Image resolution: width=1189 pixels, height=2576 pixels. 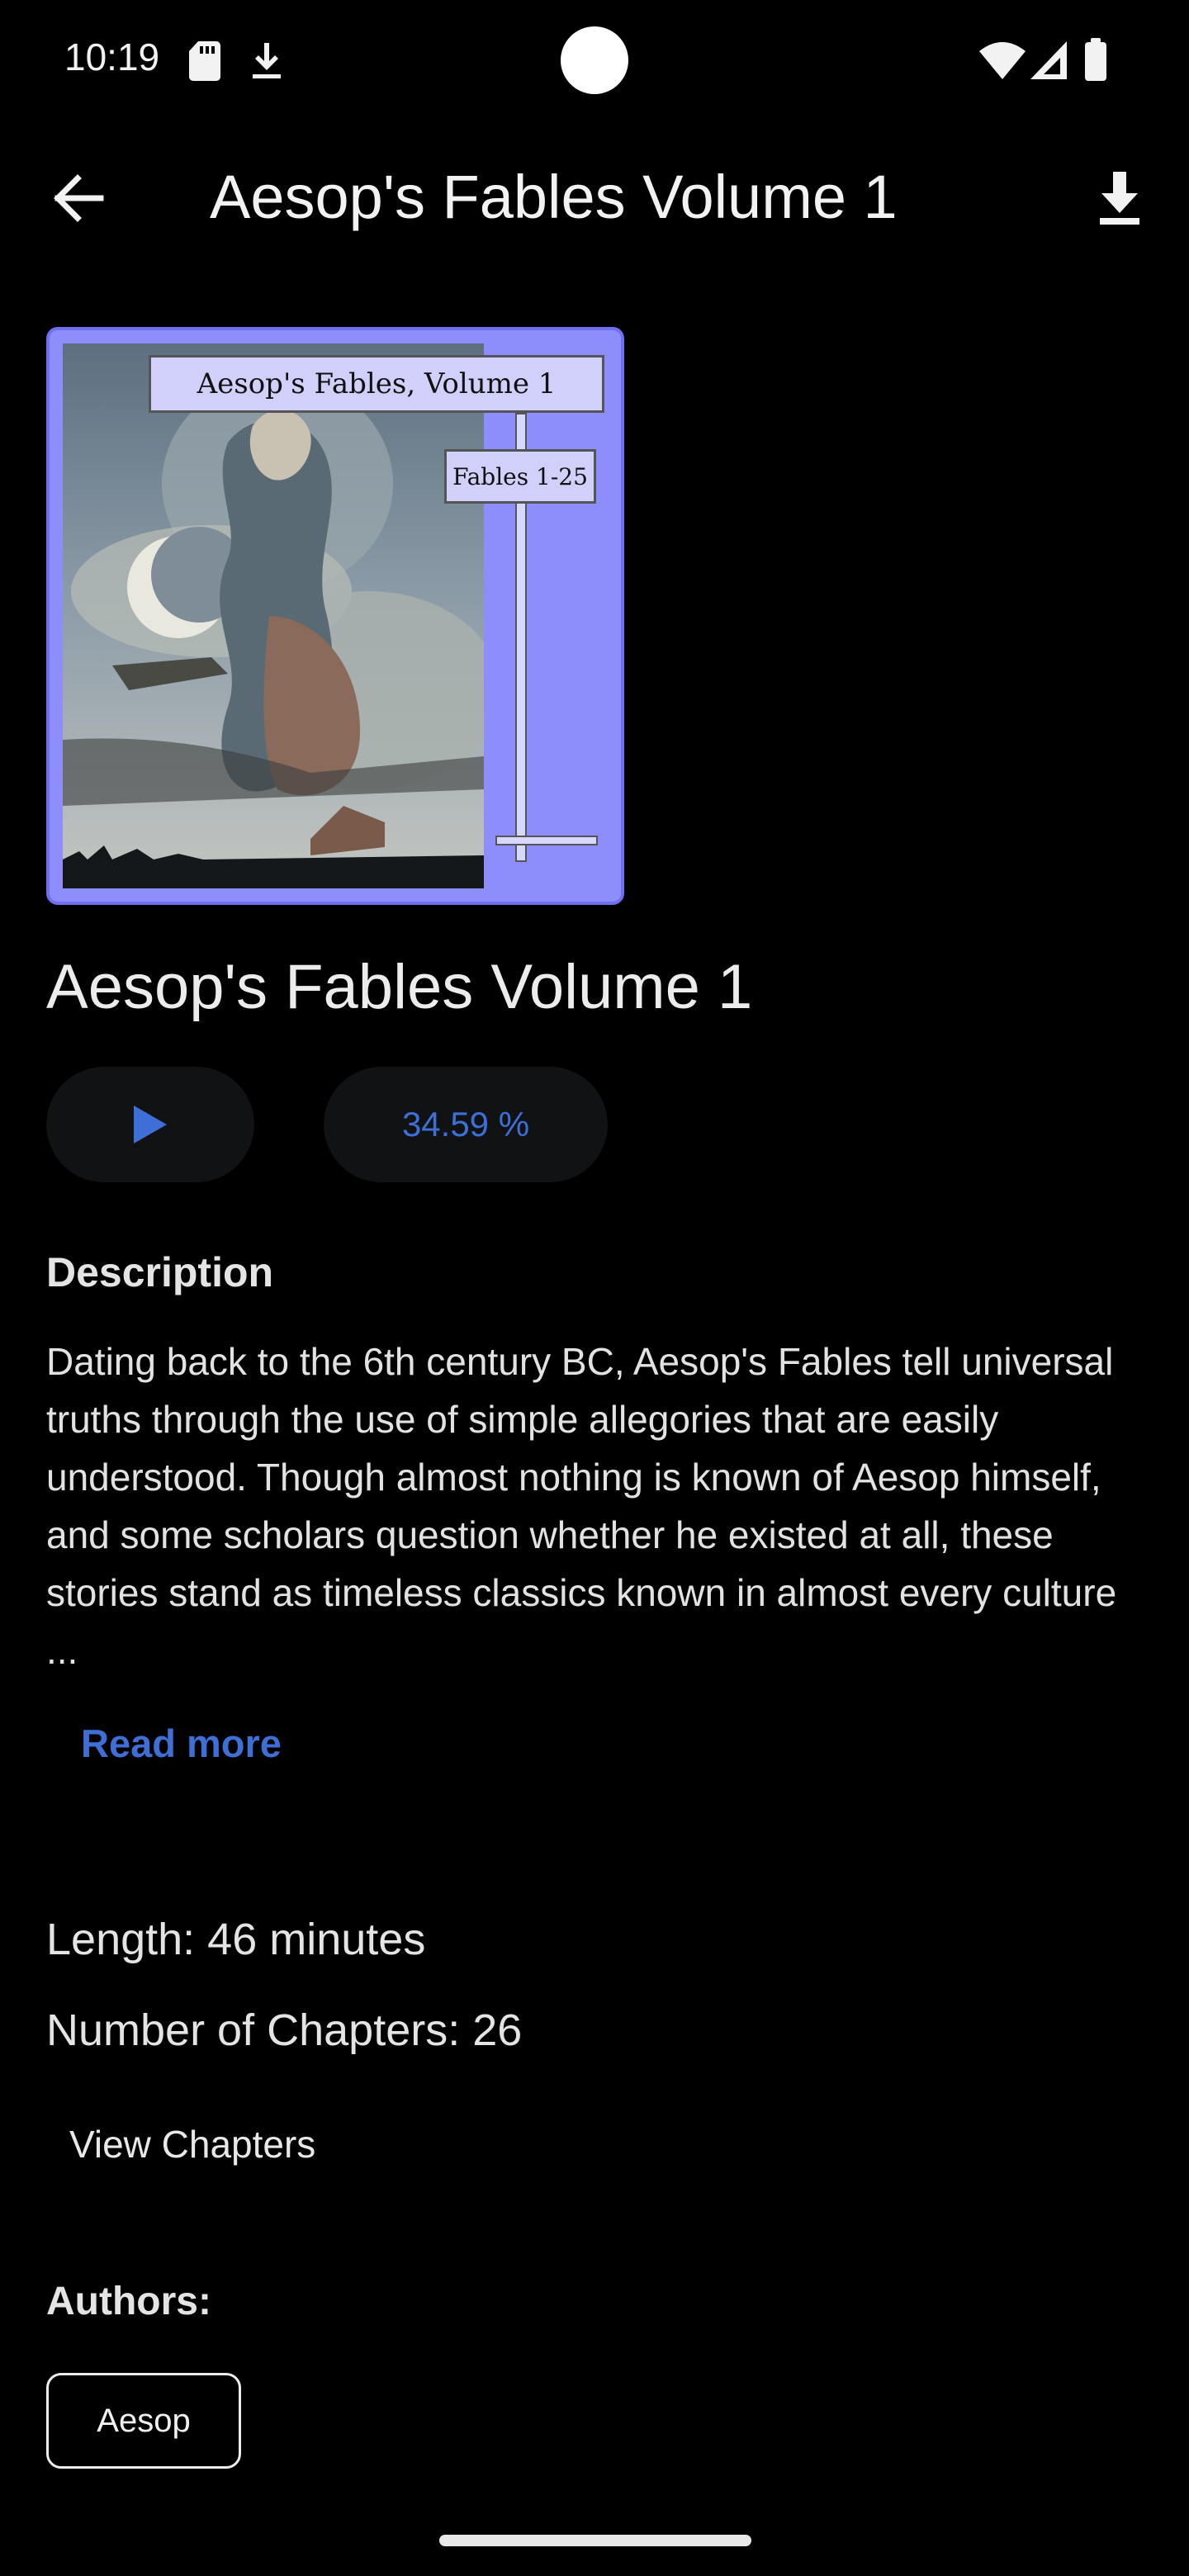 I want to click on download-button, so click(x=1120, y=198).